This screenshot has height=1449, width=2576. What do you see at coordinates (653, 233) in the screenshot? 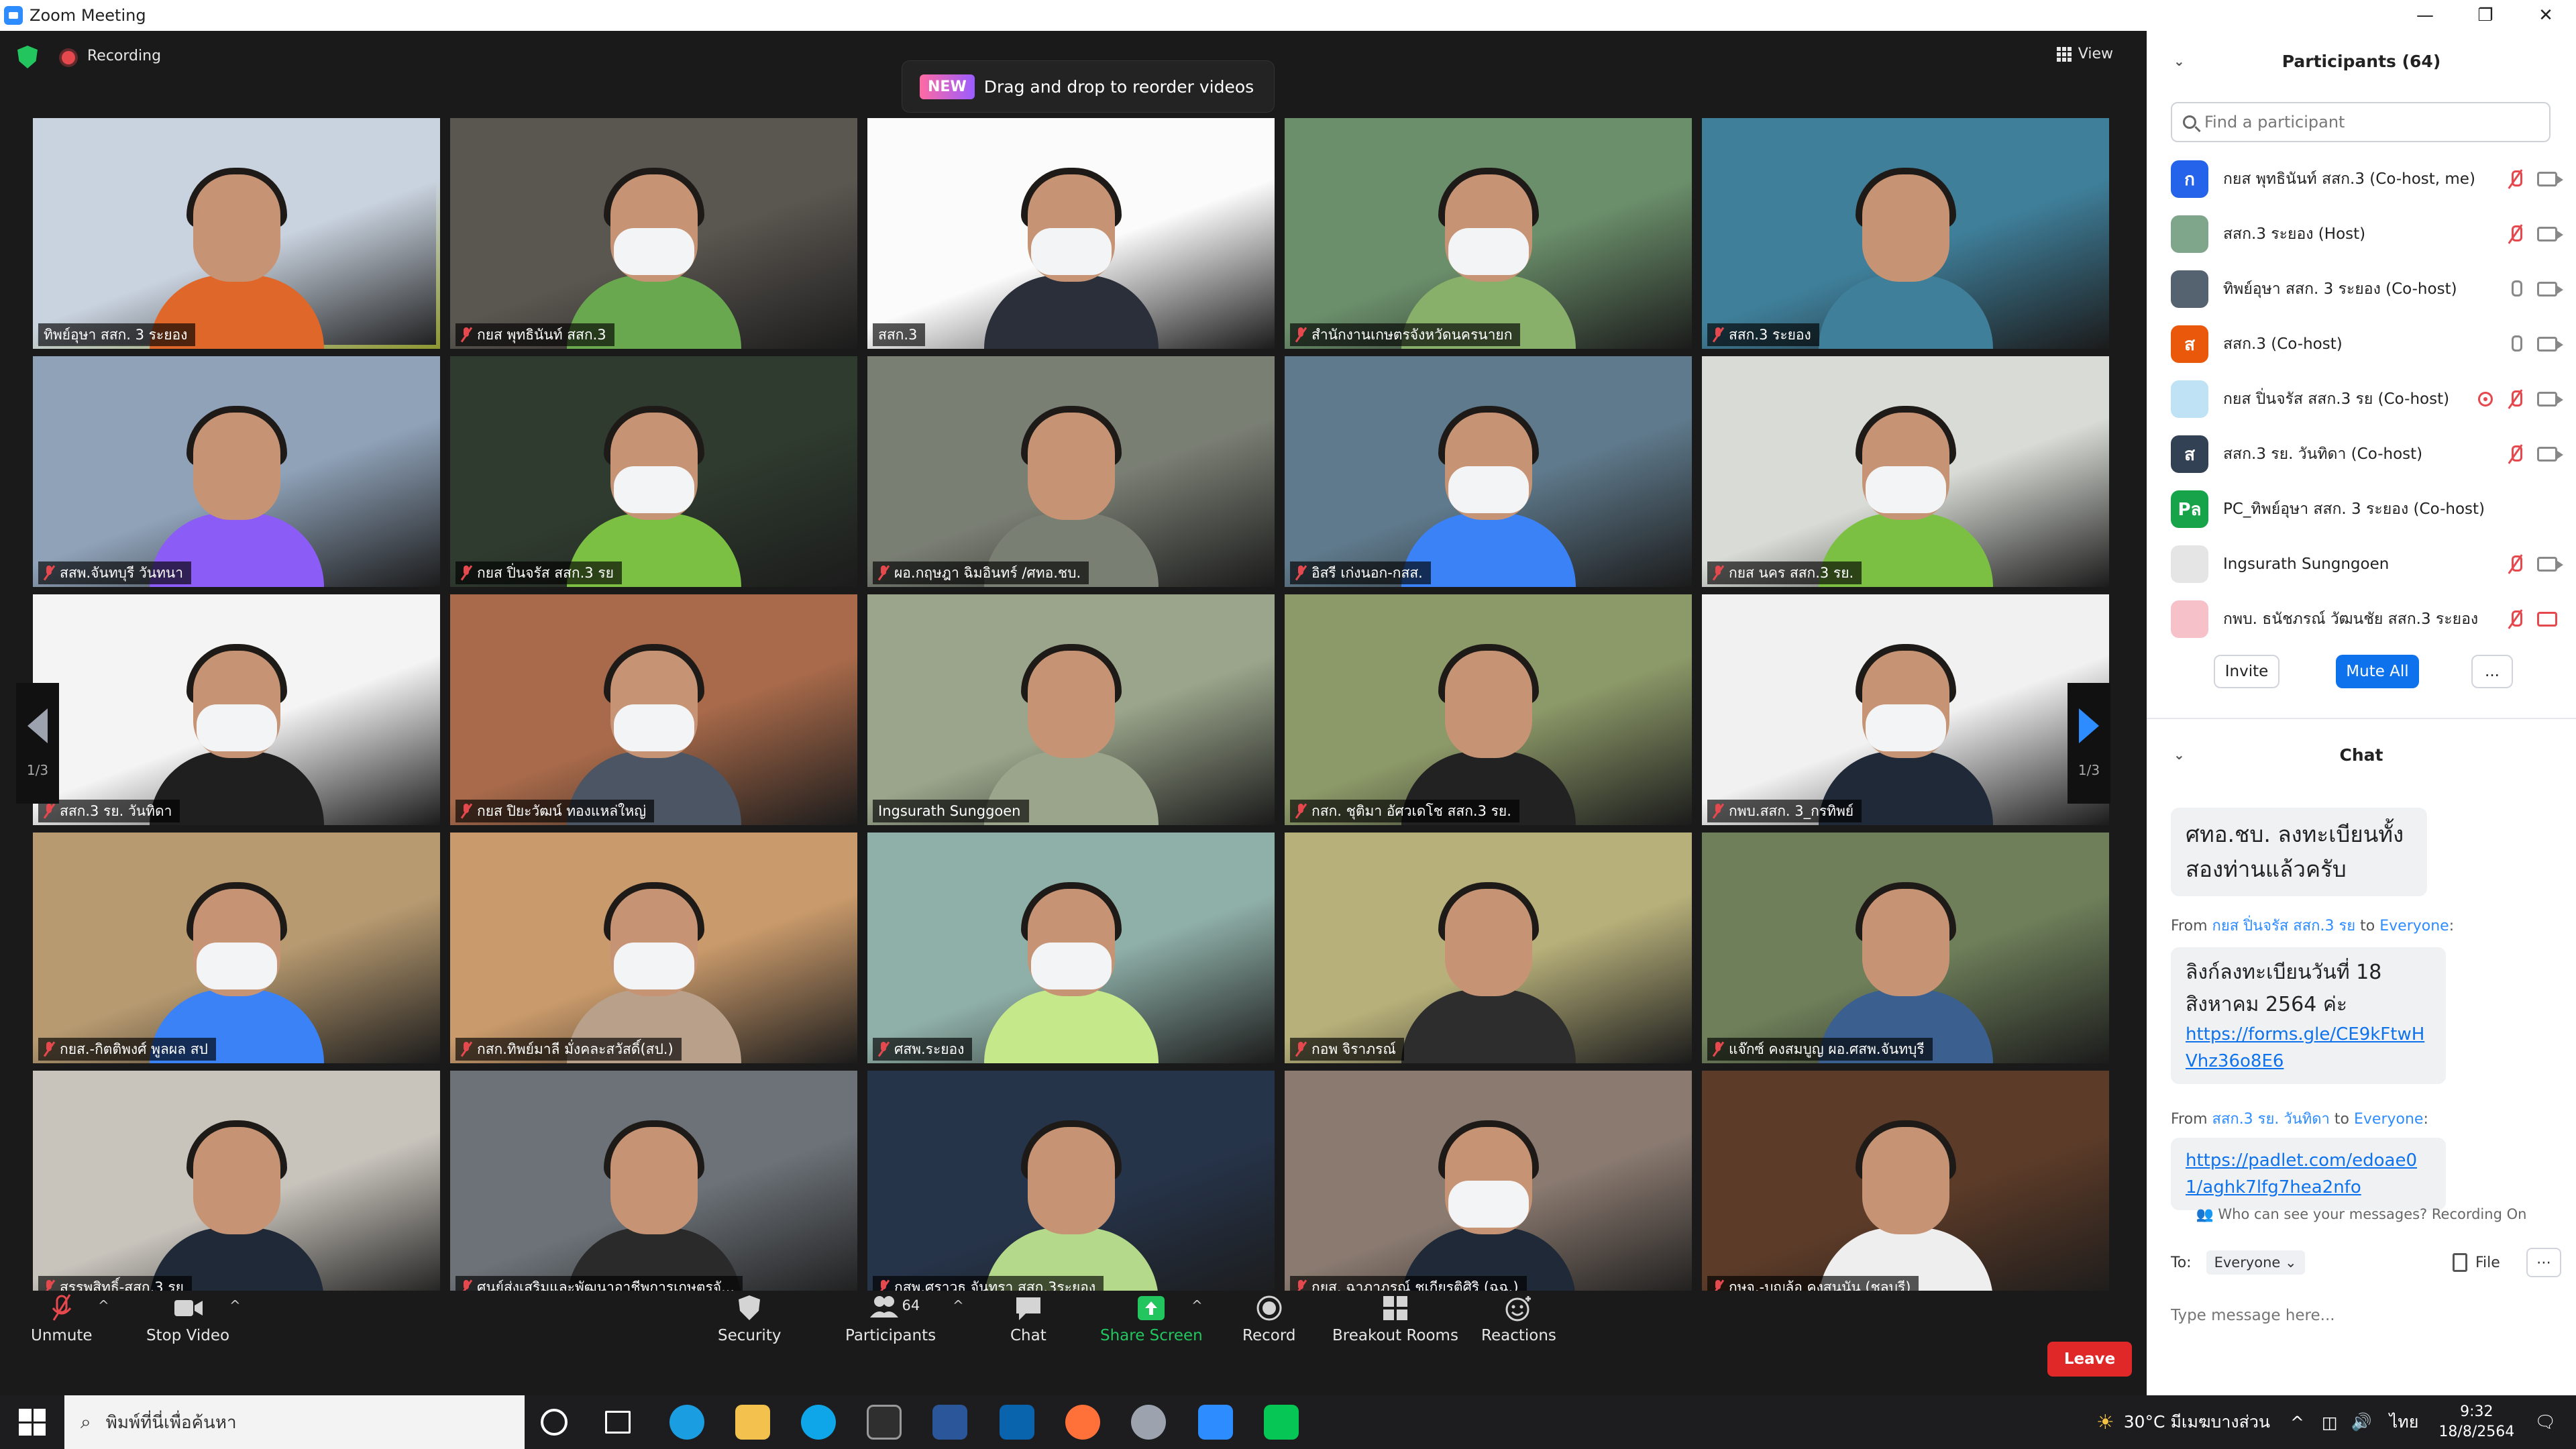
I see `video-tile: กยส พุทธินันท์ สสก.3` at bounding box center [653, 233].